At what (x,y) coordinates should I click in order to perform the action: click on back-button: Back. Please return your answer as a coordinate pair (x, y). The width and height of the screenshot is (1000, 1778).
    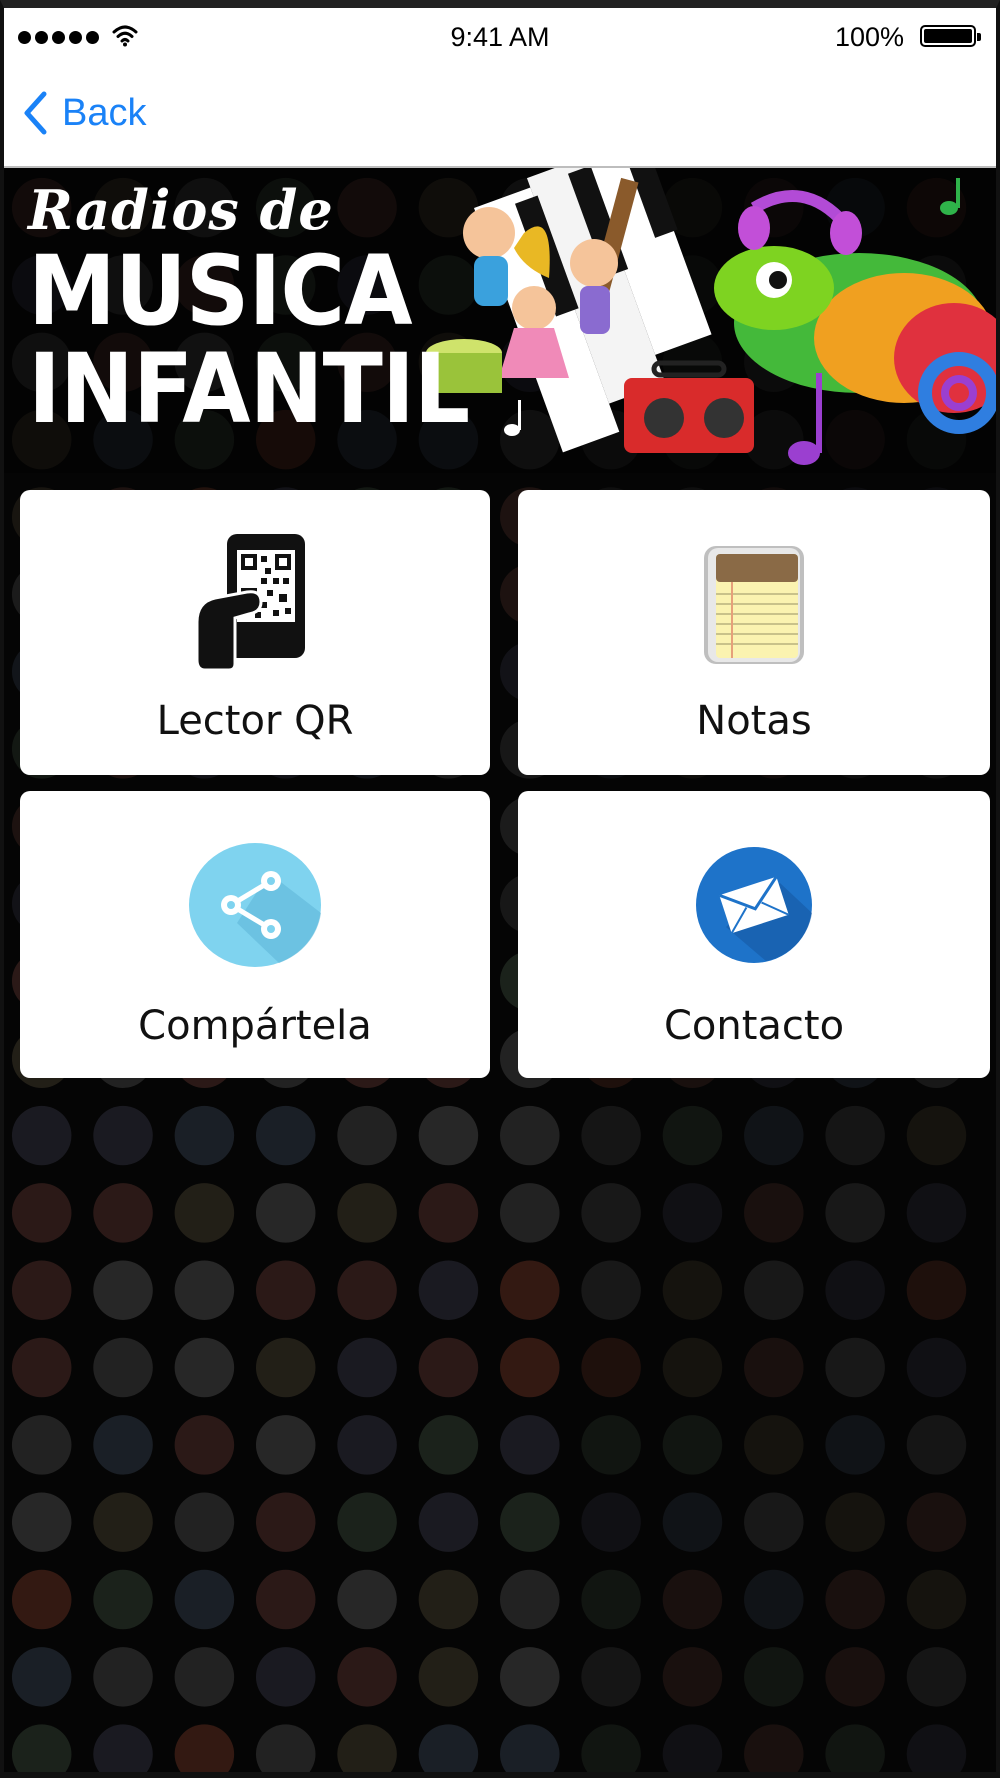
    Looking at the image, I should click on (84, 113).